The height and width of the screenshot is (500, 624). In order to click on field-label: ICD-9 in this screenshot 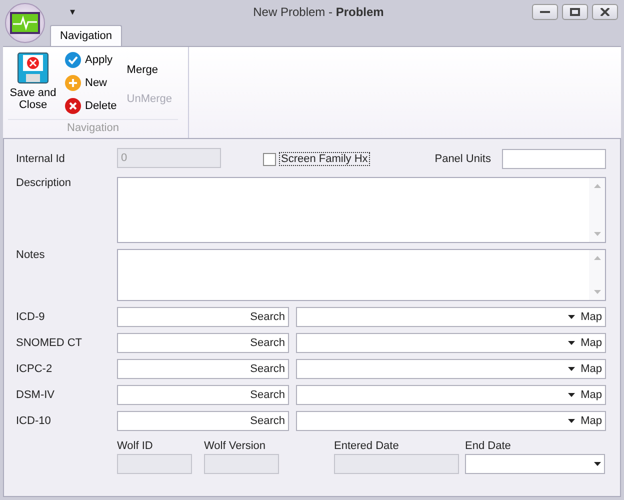, I will do `click(31, 317)`.